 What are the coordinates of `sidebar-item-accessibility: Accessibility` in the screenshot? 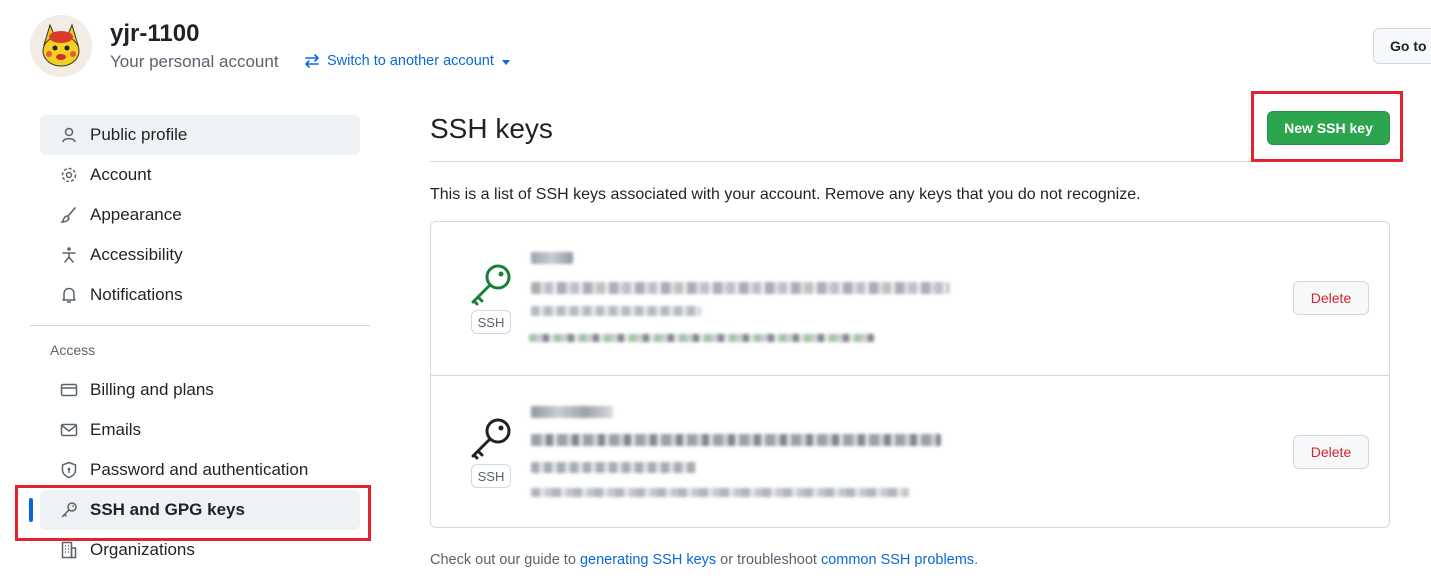 It's located at (200, 255).